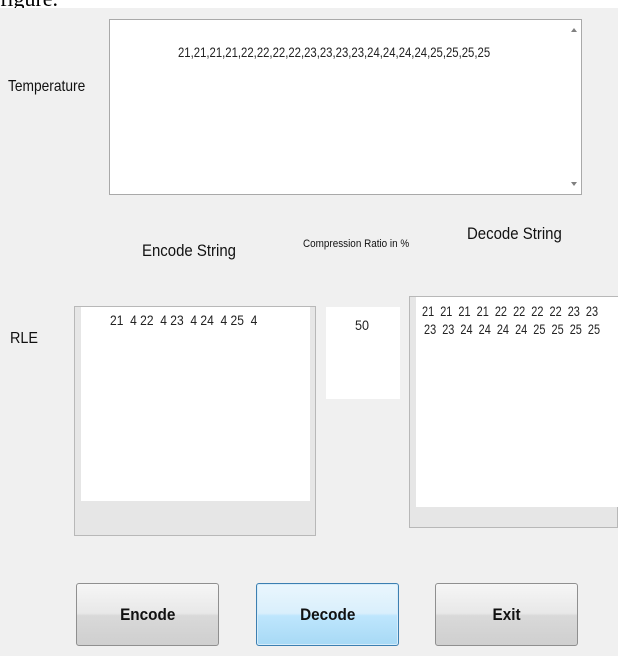 Image resolution: width=618 pixels, height=656 pixels. I want to click on exit-button: Exit, so click(506, 614).